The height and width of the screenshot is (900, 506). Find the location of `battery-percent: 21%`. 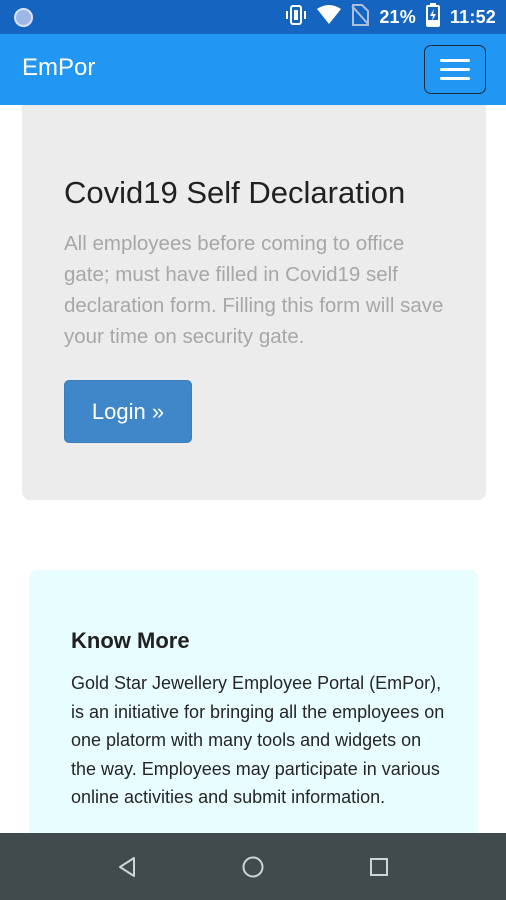

battery-percent: 21% is located at coordinates (397, 16).